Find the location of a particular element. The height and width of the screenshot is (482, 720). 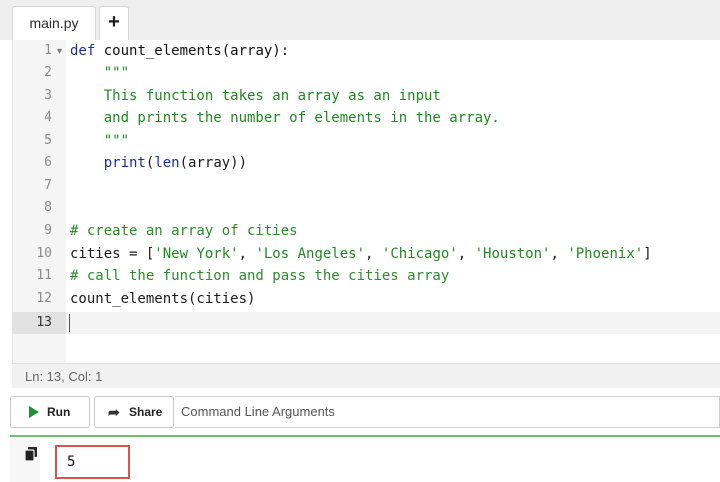

console-sidebar is located at coordinates (25, 459).